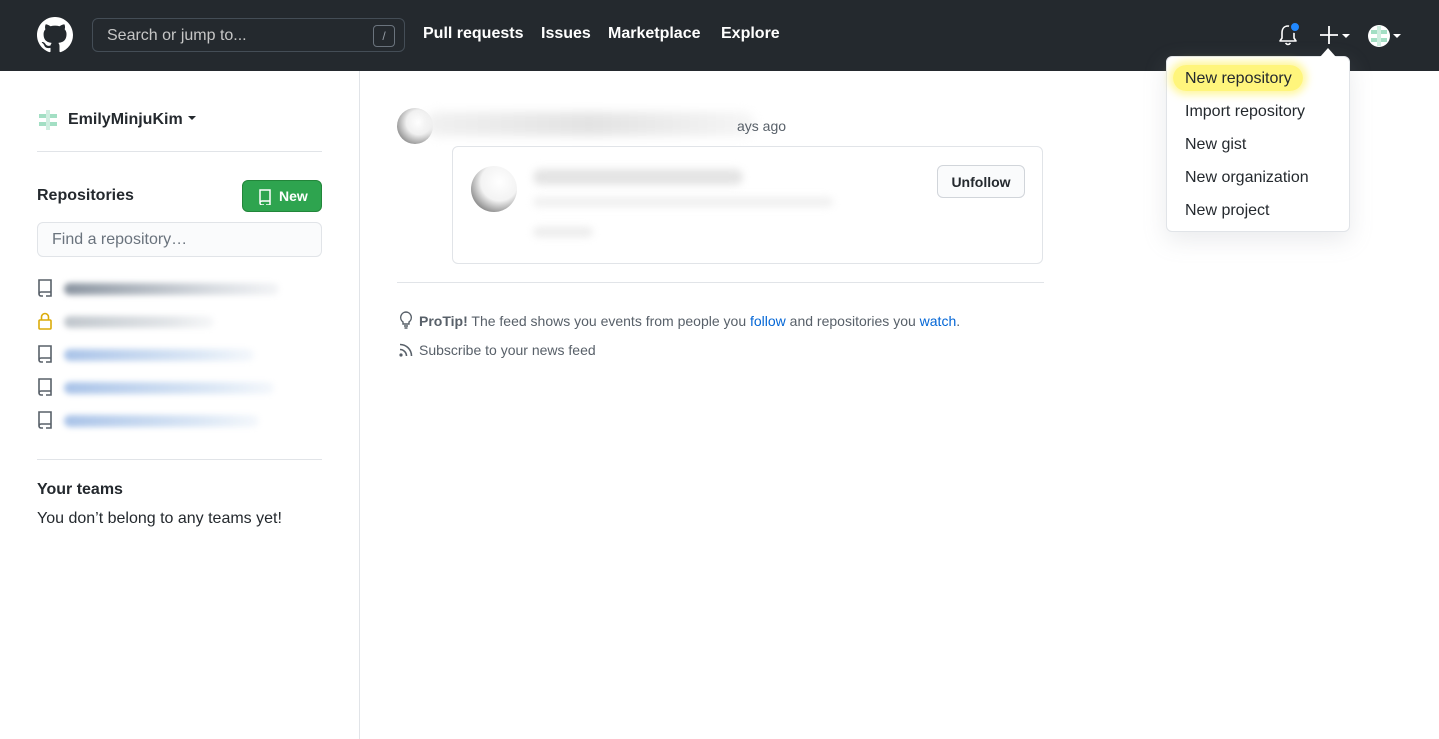 This screenshot has width=1439, height=739. Describe the element at coordinates (406, 320) in the screenshot. I see `light-bulb-icon` at that location.